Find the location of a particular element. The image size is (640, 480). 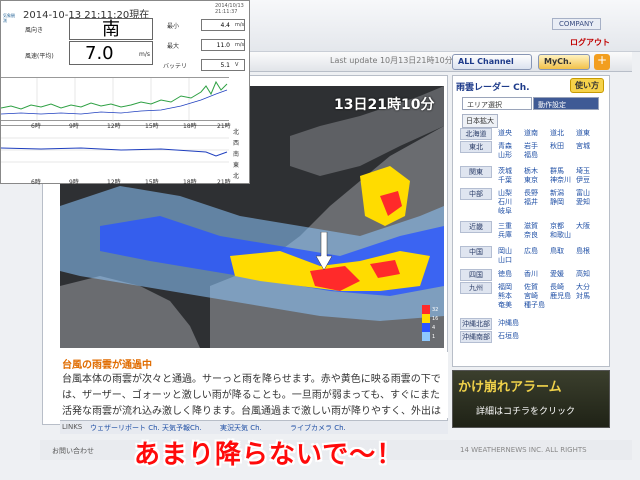

legend-swatch-light is located at coordinates (426, 336).